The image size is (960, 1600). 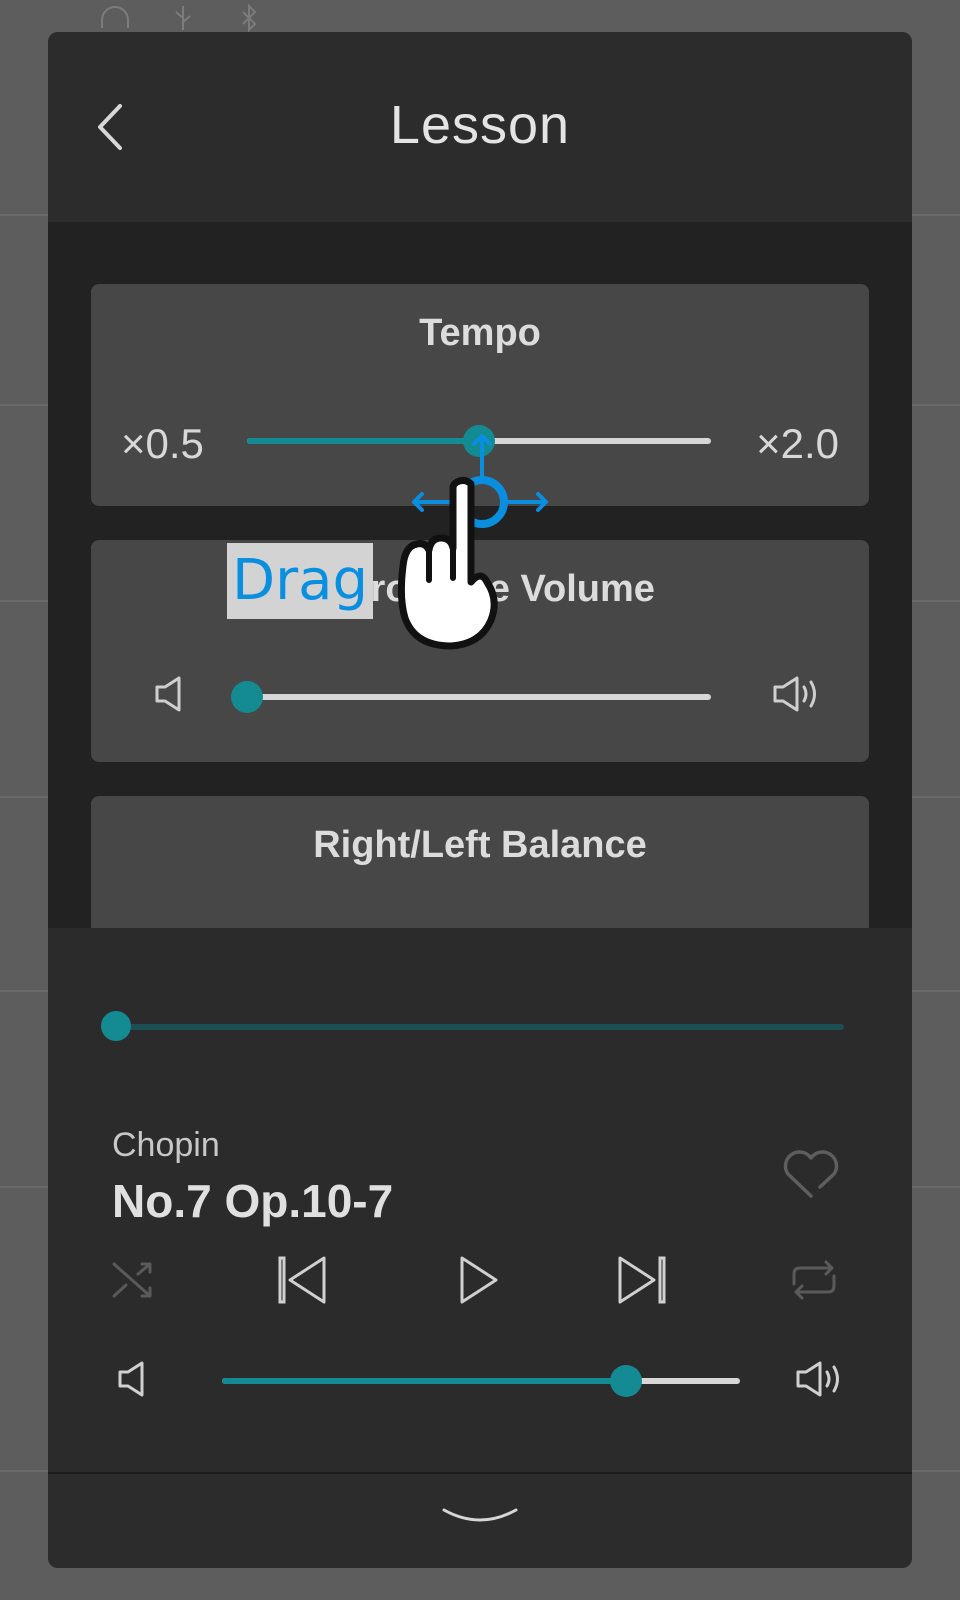 What do you see at coordinates (116, 1026) in the screenshot?
I see `playback-progress-thumb` at bounding box center [116, 1026].